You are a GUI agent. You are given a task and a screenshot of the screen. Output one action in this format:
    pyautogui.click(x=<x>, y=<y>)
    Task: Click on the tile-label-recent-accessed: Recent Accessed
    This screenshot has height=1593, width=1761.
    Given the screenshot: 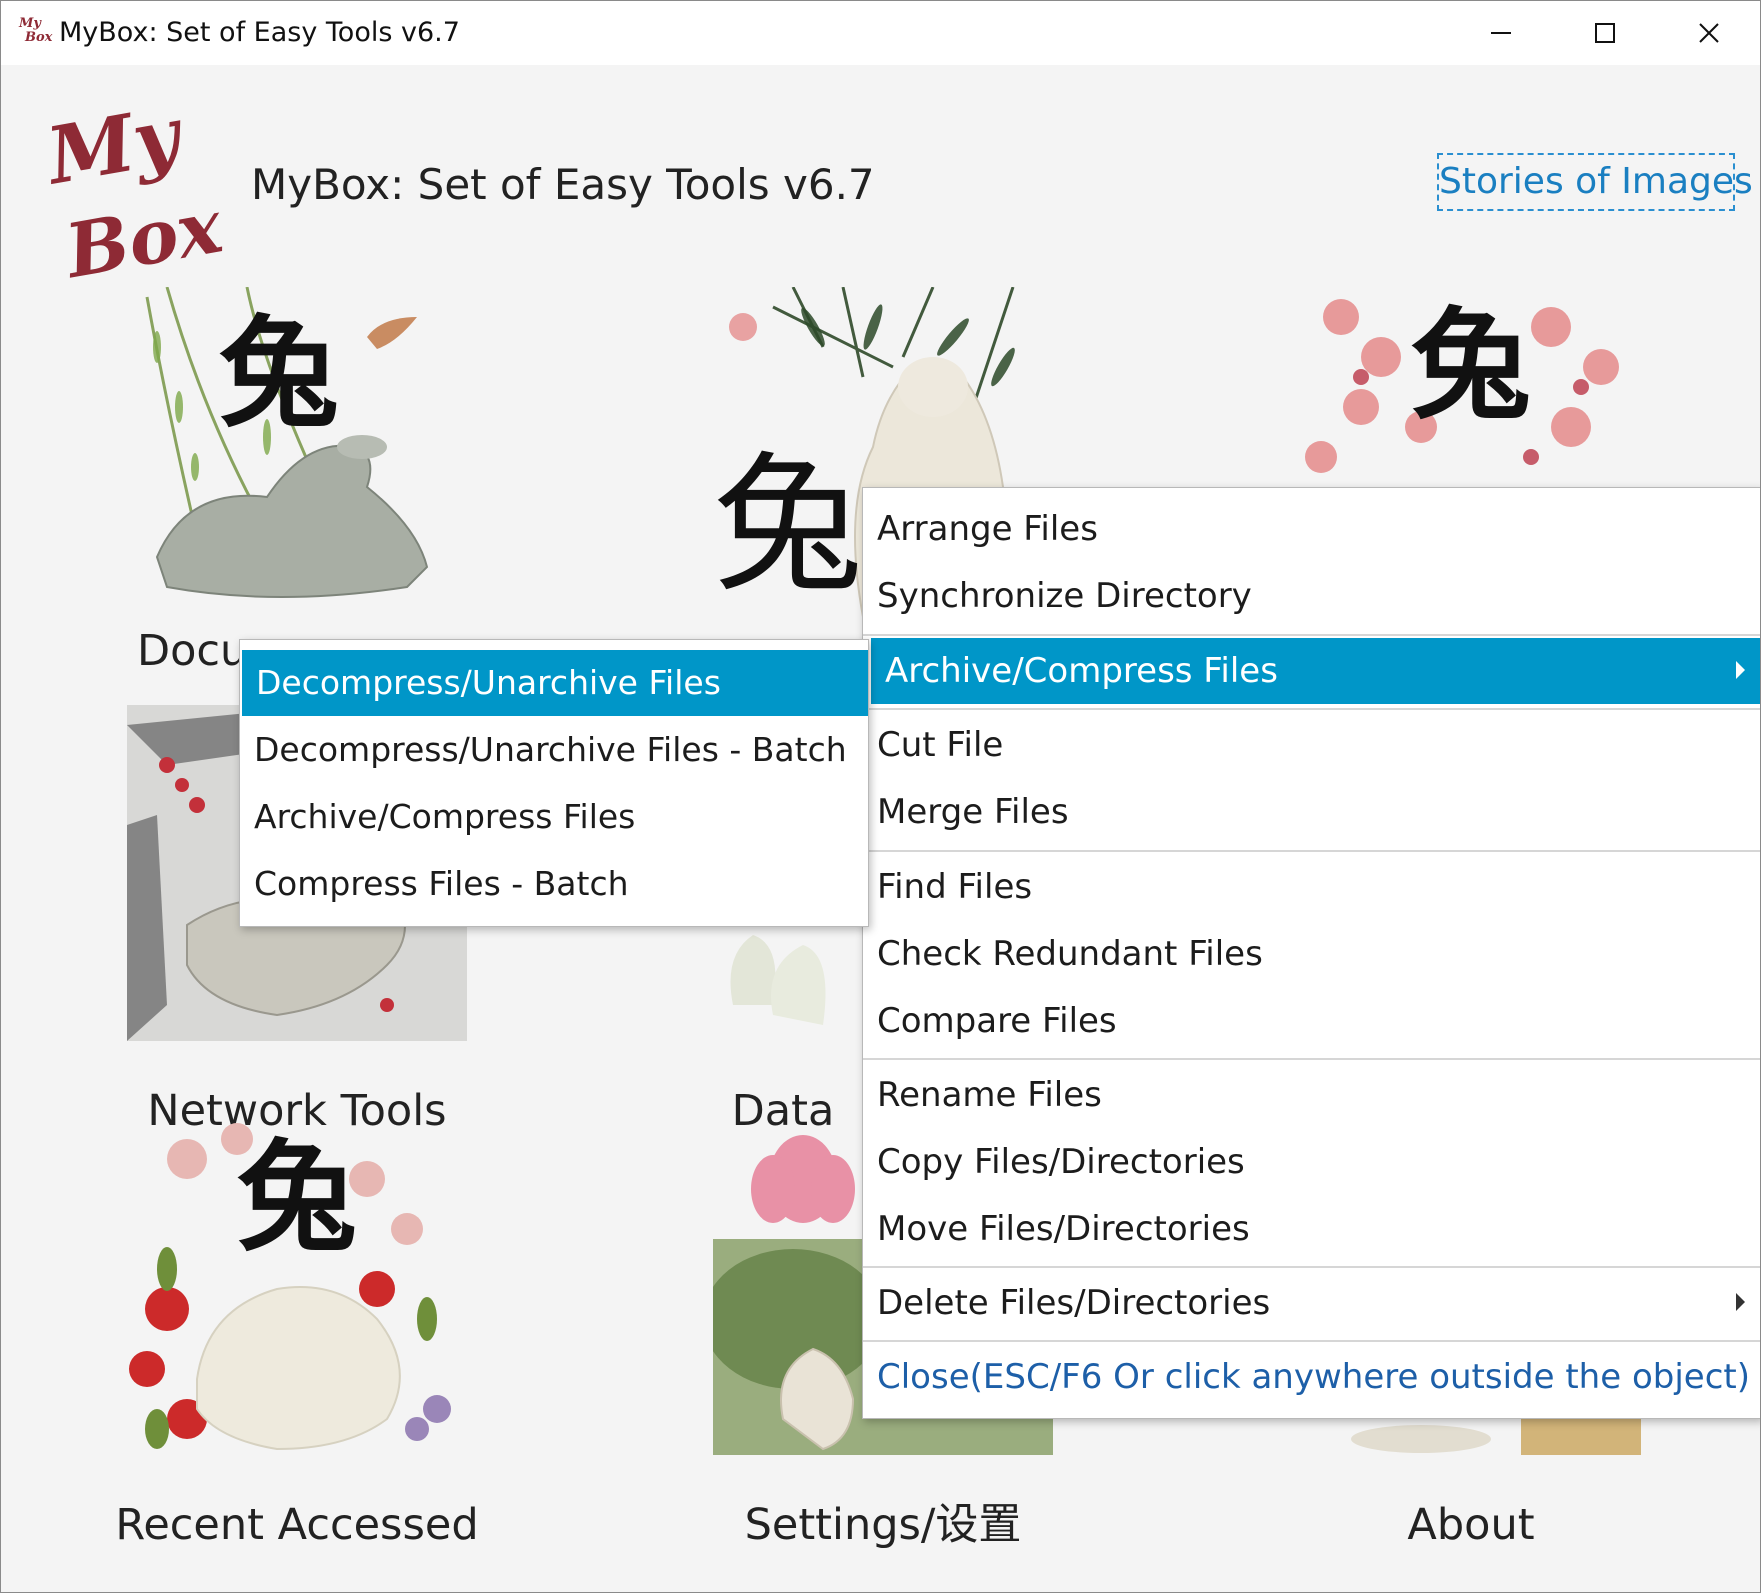 What is the action you would take?
    pyautogui.click(x=297, y=1525)
    